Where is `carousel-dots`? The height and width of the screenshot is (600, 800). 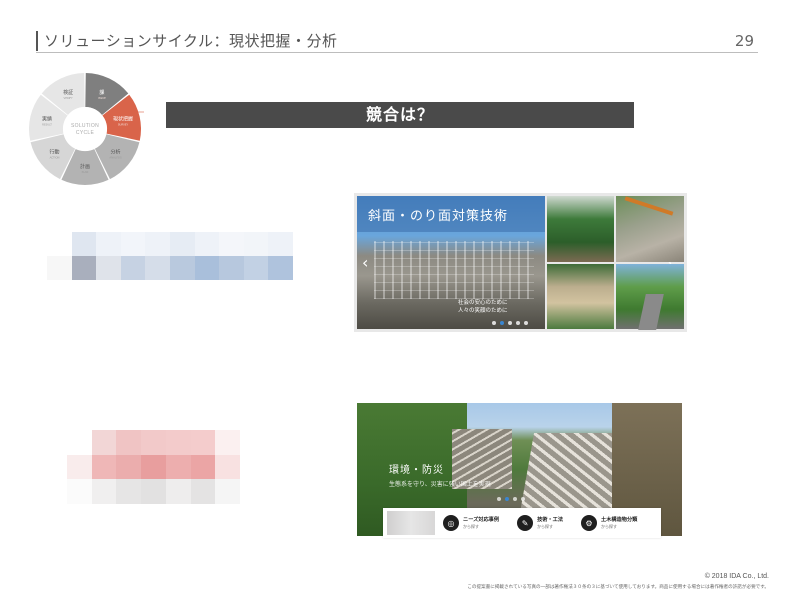
carousel-dots is located at coordinates (510, 323).